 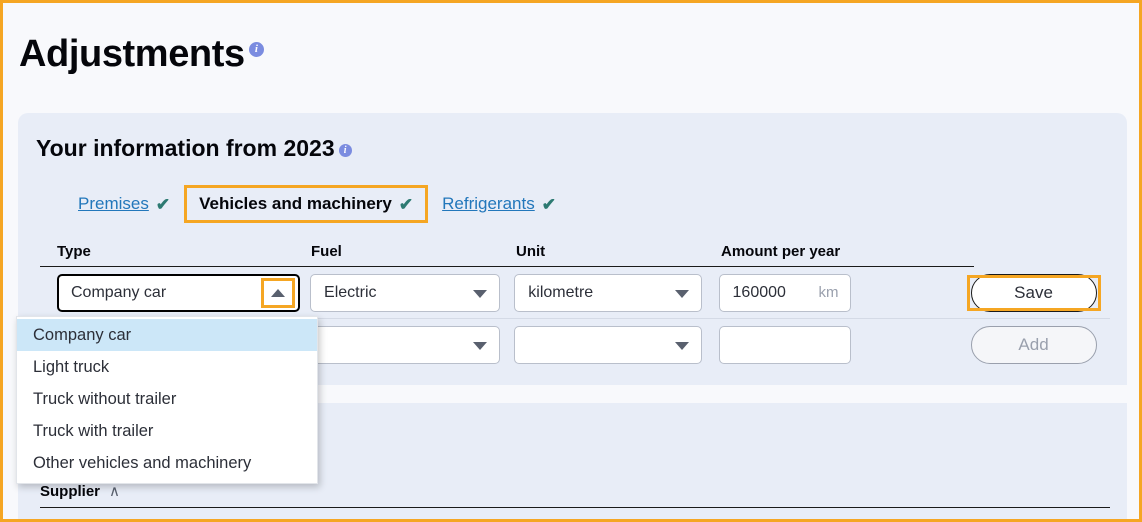 I want to click on tab-refrigerants-label: Refrigerants, so click(x=488, y=203).